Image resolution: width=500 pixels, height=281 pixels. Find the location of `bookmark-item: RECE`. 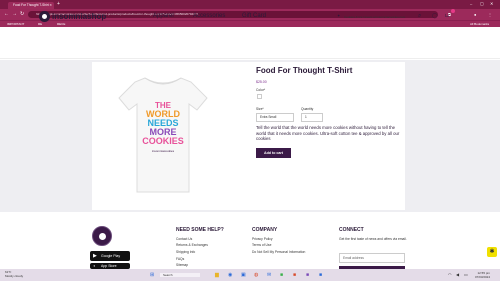

bookmark-item: RECE is located at coordinates (61, 24).